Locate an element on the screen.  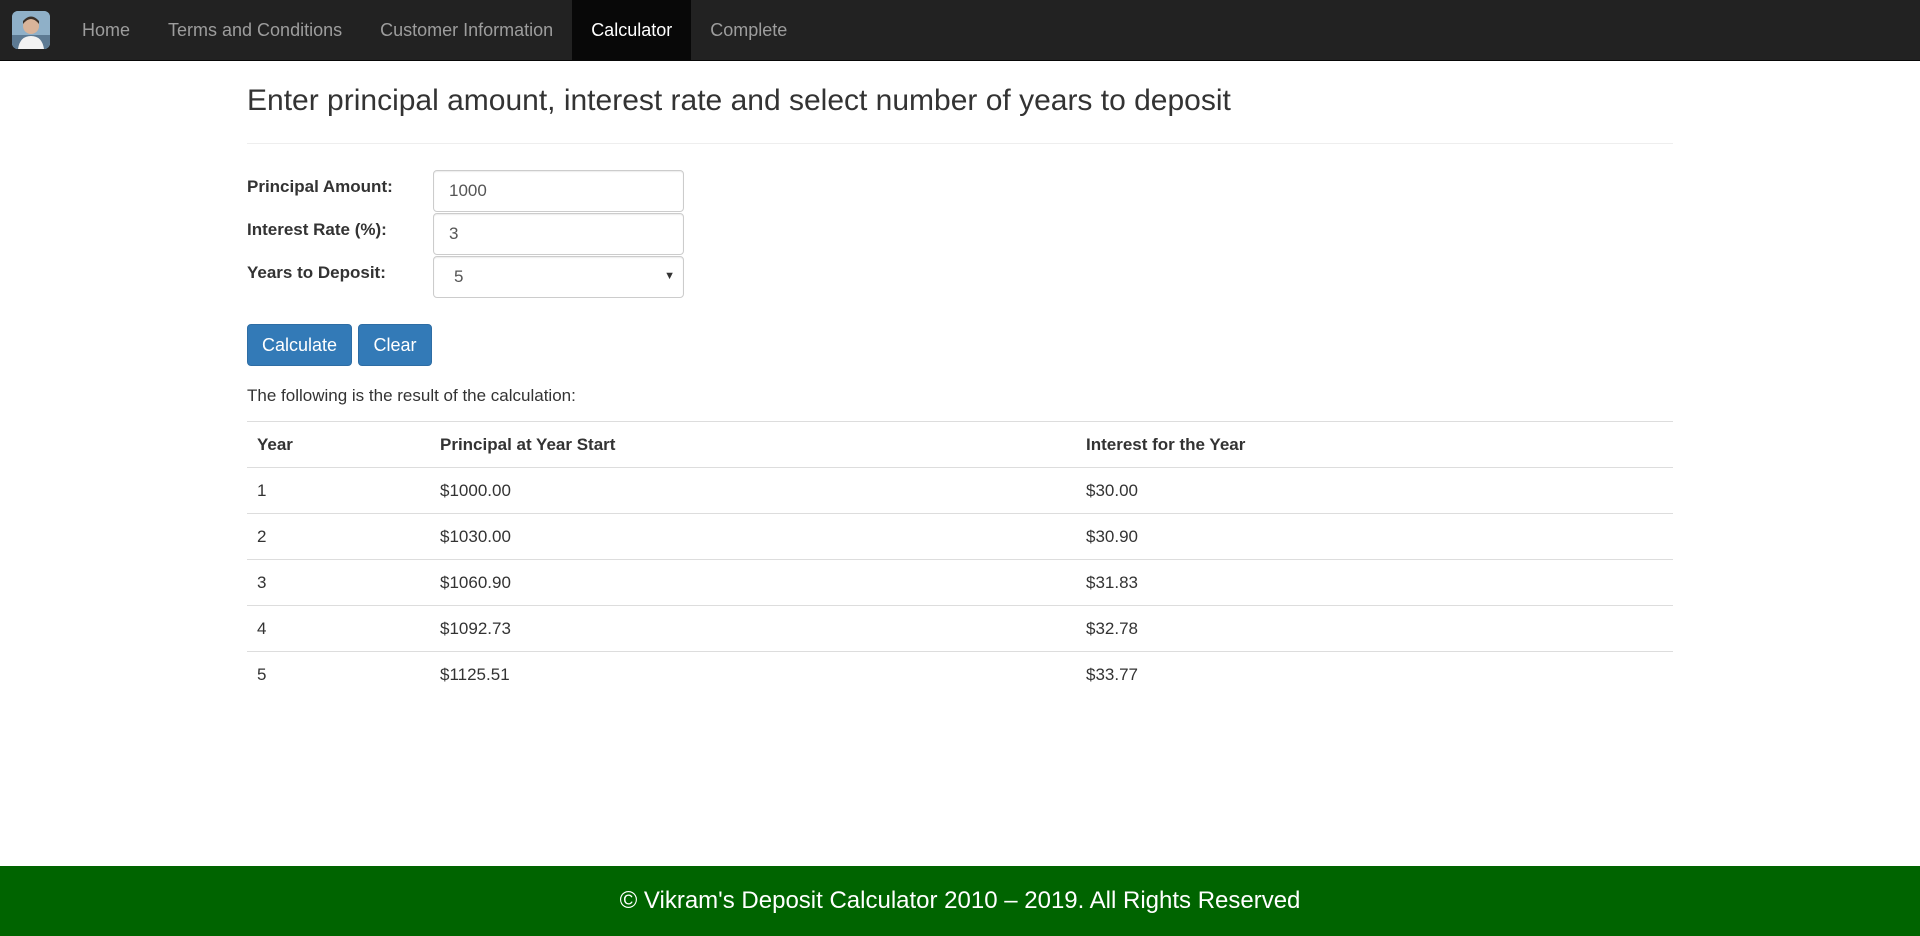
nav-item-calculator: Calculator is located at coordinates (632, 30).